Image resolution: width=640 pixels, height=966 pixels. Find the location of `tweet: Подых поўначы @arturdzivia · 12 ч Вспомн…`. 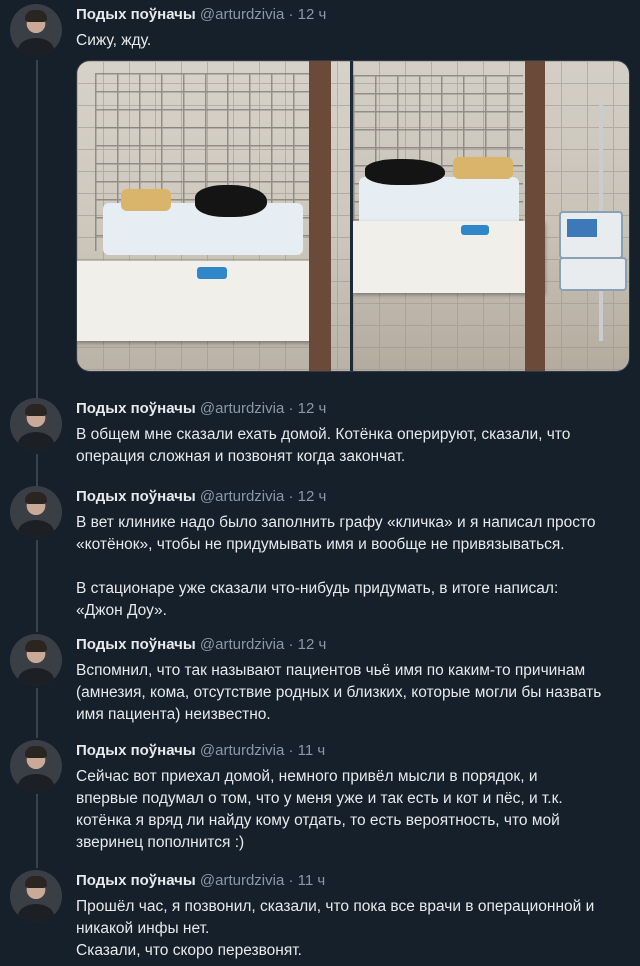

tweet: Подых поўначы @arturdzivia · 12 ч Вспомн… is located at coordinates (320, 681).